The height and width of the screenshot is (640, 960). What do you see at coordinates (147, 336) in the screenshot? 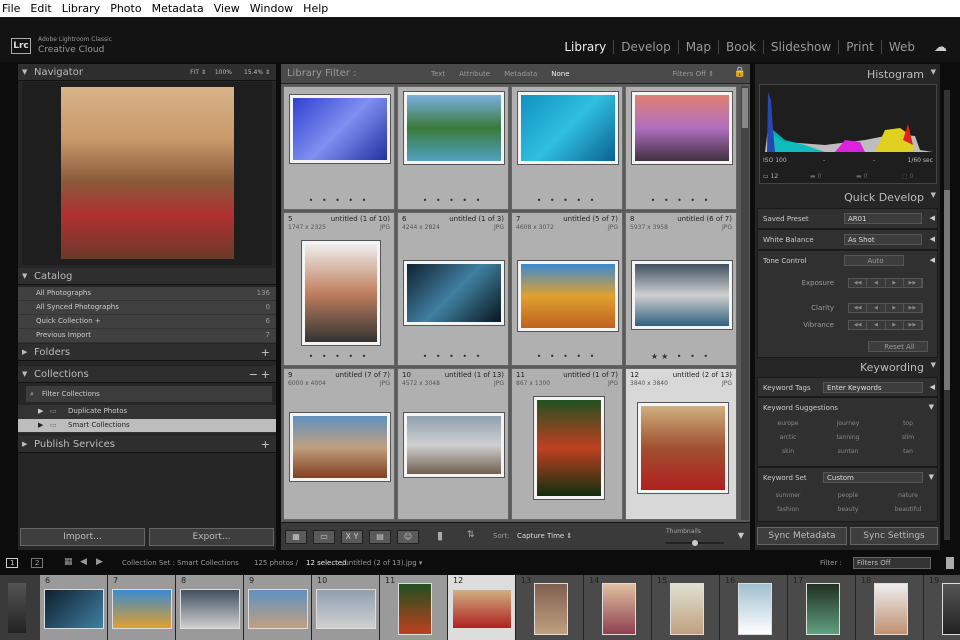
I see `catalog-item: Previous Import 7` at bounding box center [147, 336].